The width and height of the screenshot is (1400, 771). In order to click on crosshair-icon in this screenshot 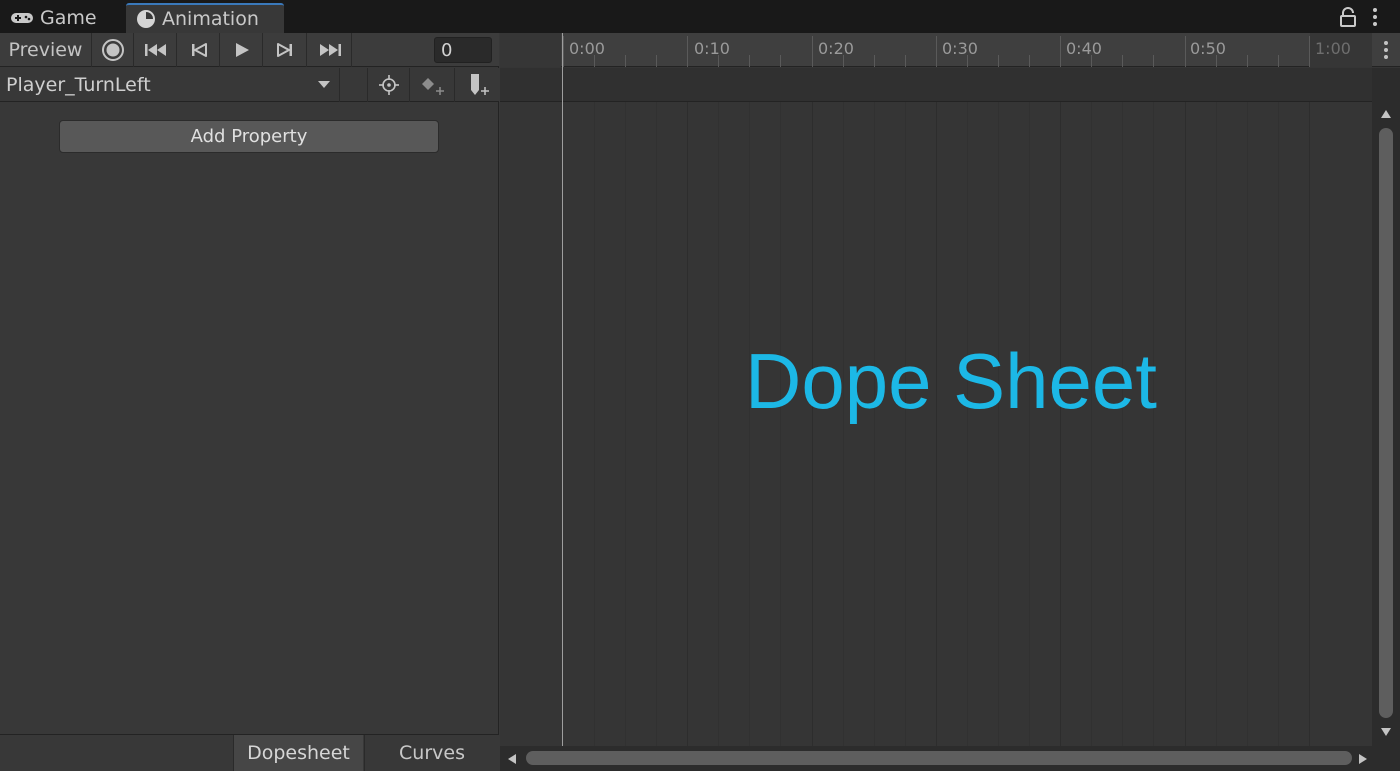, I will do `click(388, 85)`.